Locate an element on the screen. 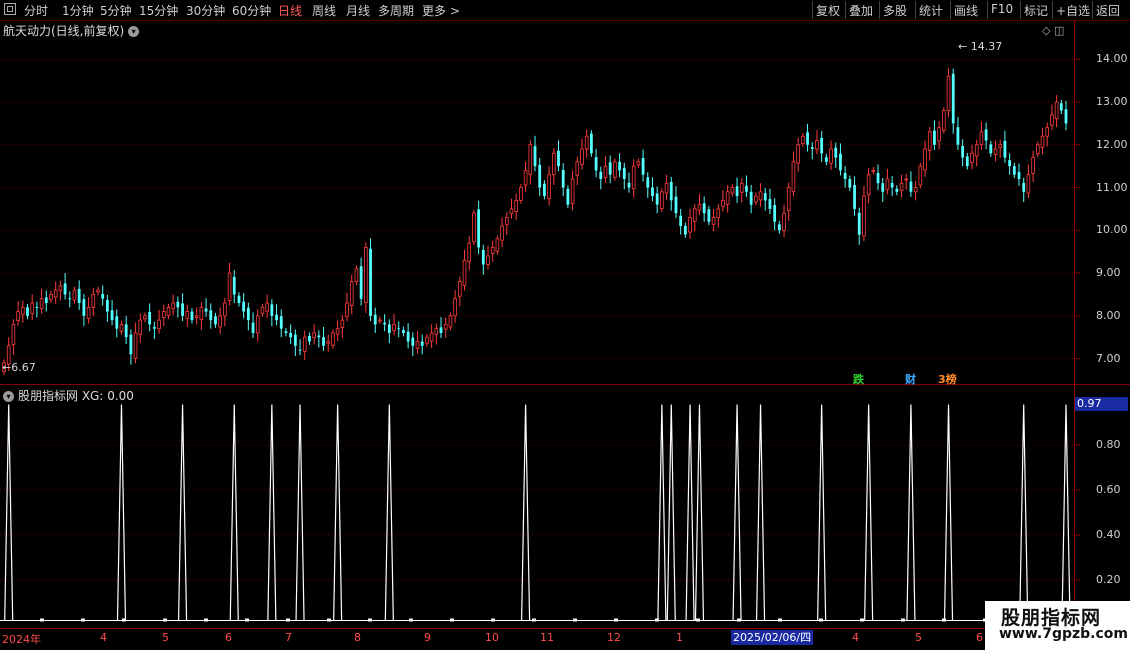  chart-title: 航天动力(日线,前复权) ▾ is located at coordinates (71, 30).